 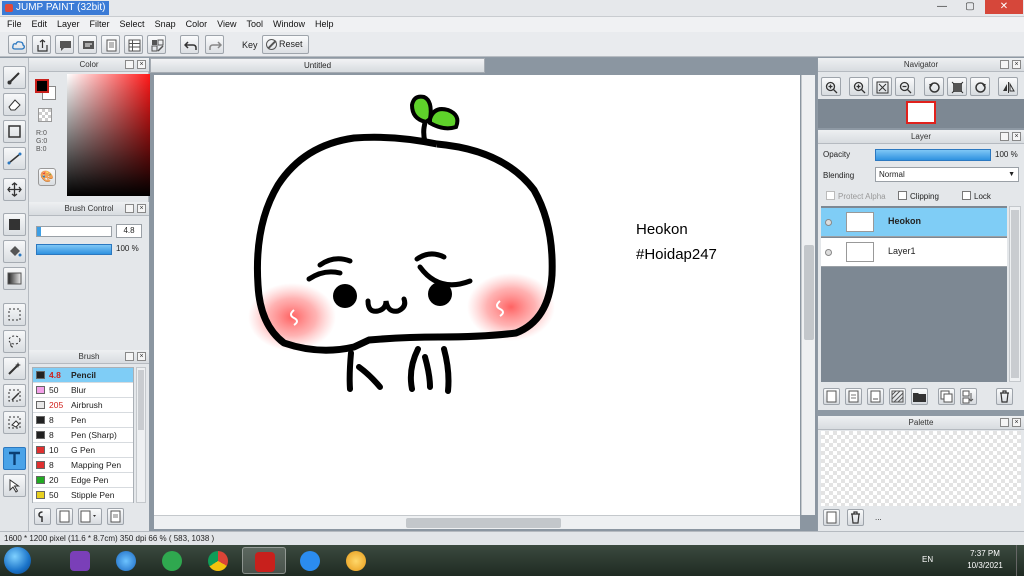 What do you see at coordinates (957, 86) in the screenshot?
I see `reset-view-button` at bounding box center [957, 86].